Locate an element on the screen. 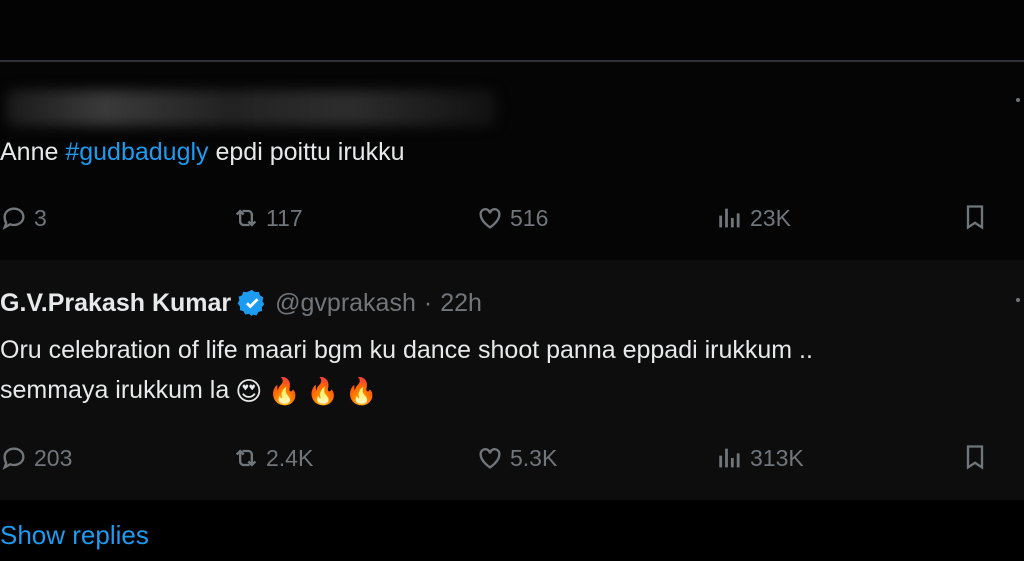  tweet-1-text: Anne #gudbadugly epdi poittu irukku is located at coordinates (202, 152).